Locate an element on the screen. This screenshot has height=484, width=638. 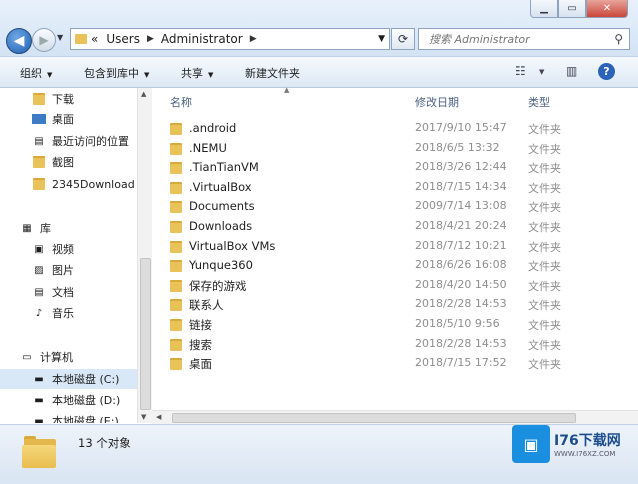
search-input is located at coordinates (519, 39).